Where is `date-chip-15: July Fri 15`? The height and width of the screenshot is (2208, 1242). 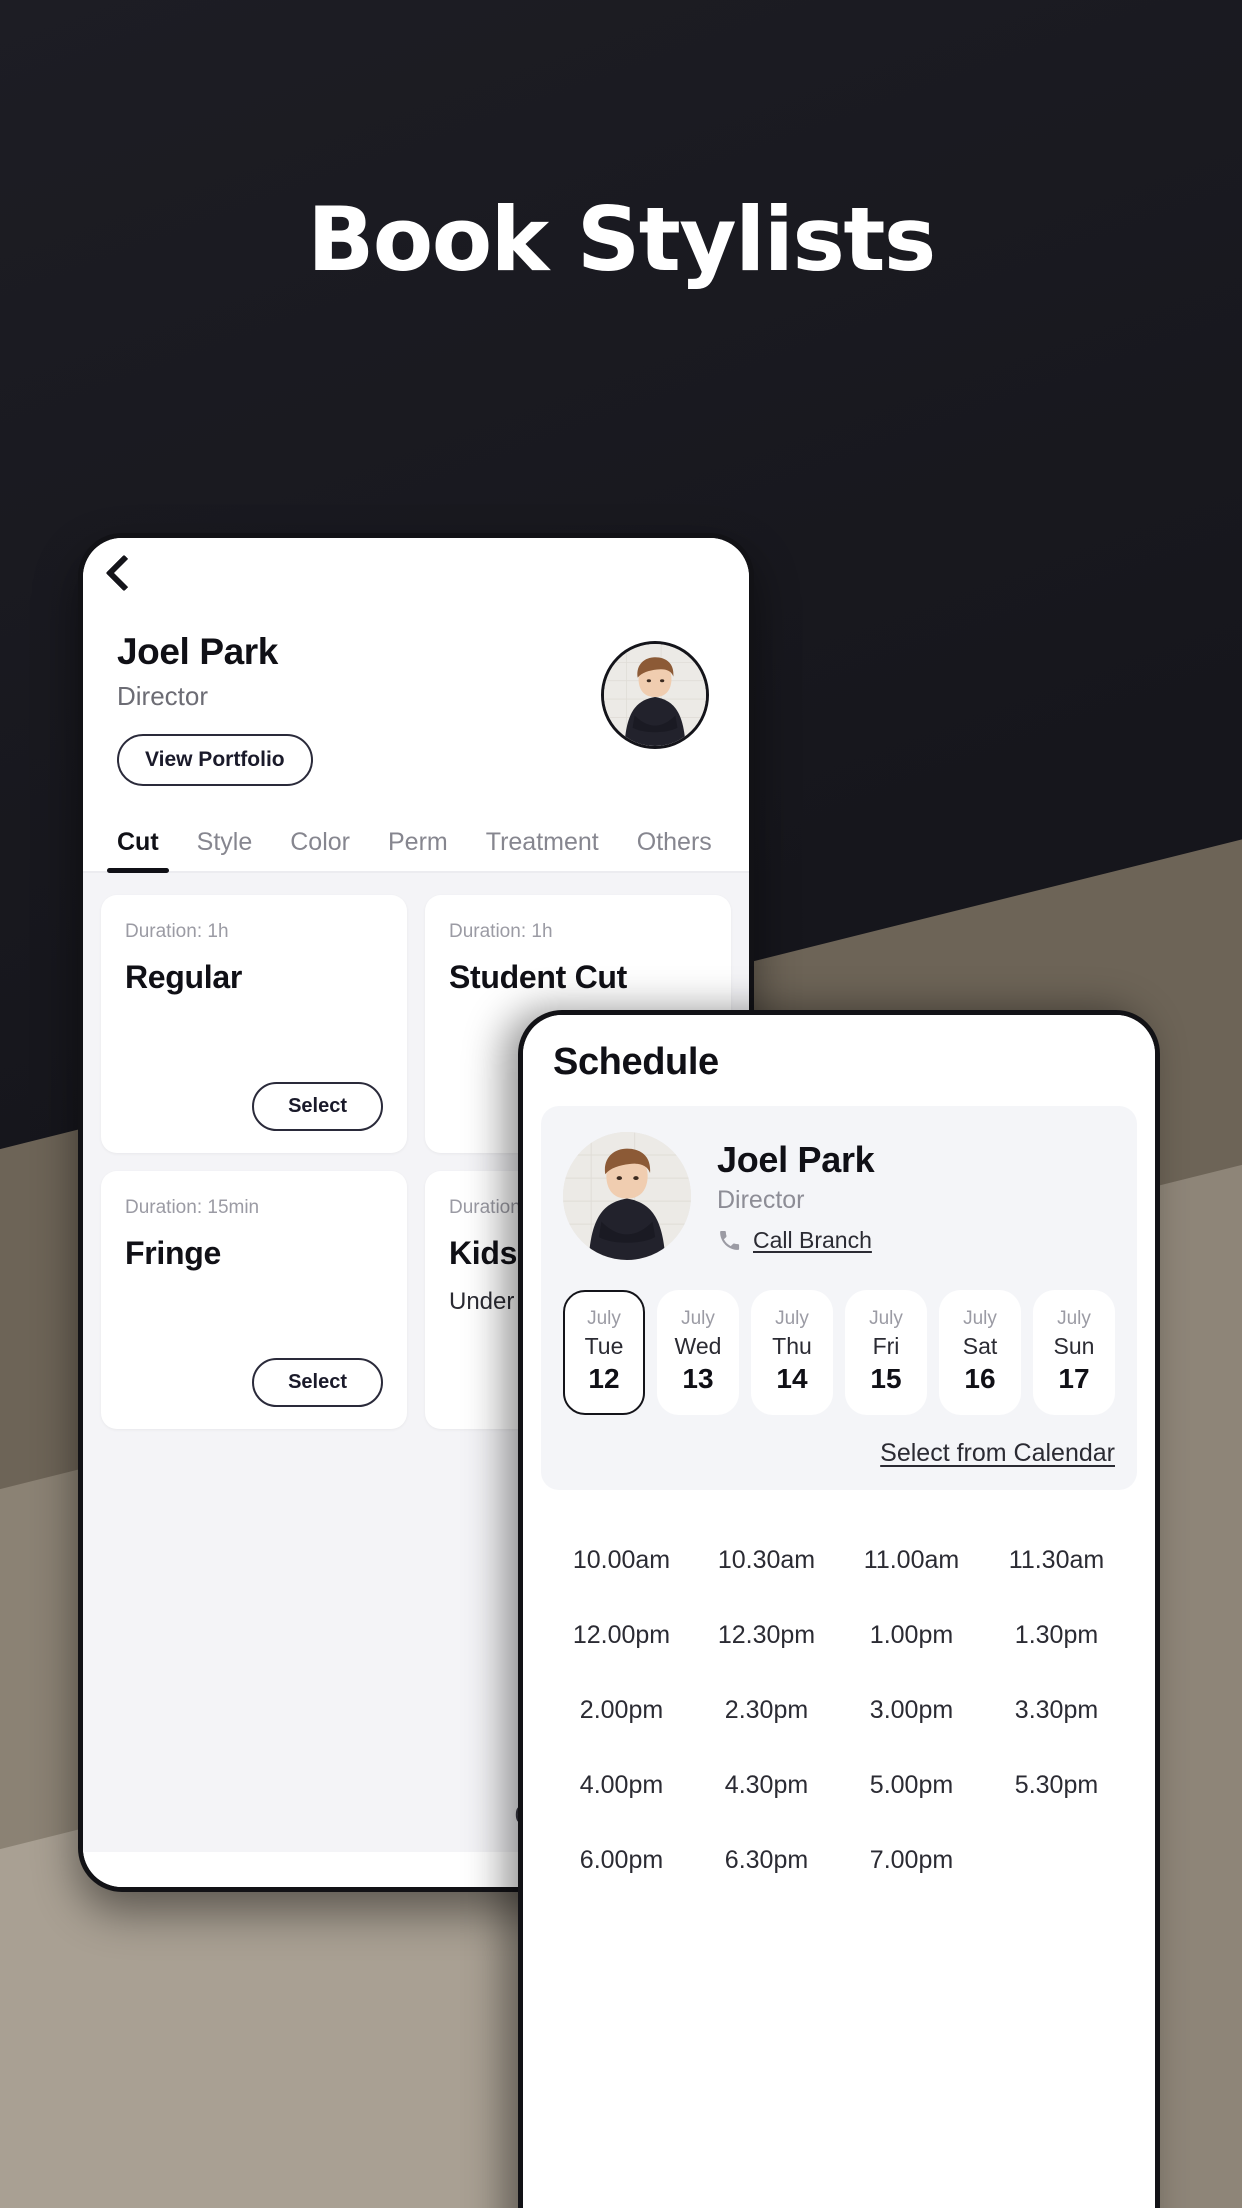 date-chip-15: July Fri 15 is located at coordinates (886, 1352).